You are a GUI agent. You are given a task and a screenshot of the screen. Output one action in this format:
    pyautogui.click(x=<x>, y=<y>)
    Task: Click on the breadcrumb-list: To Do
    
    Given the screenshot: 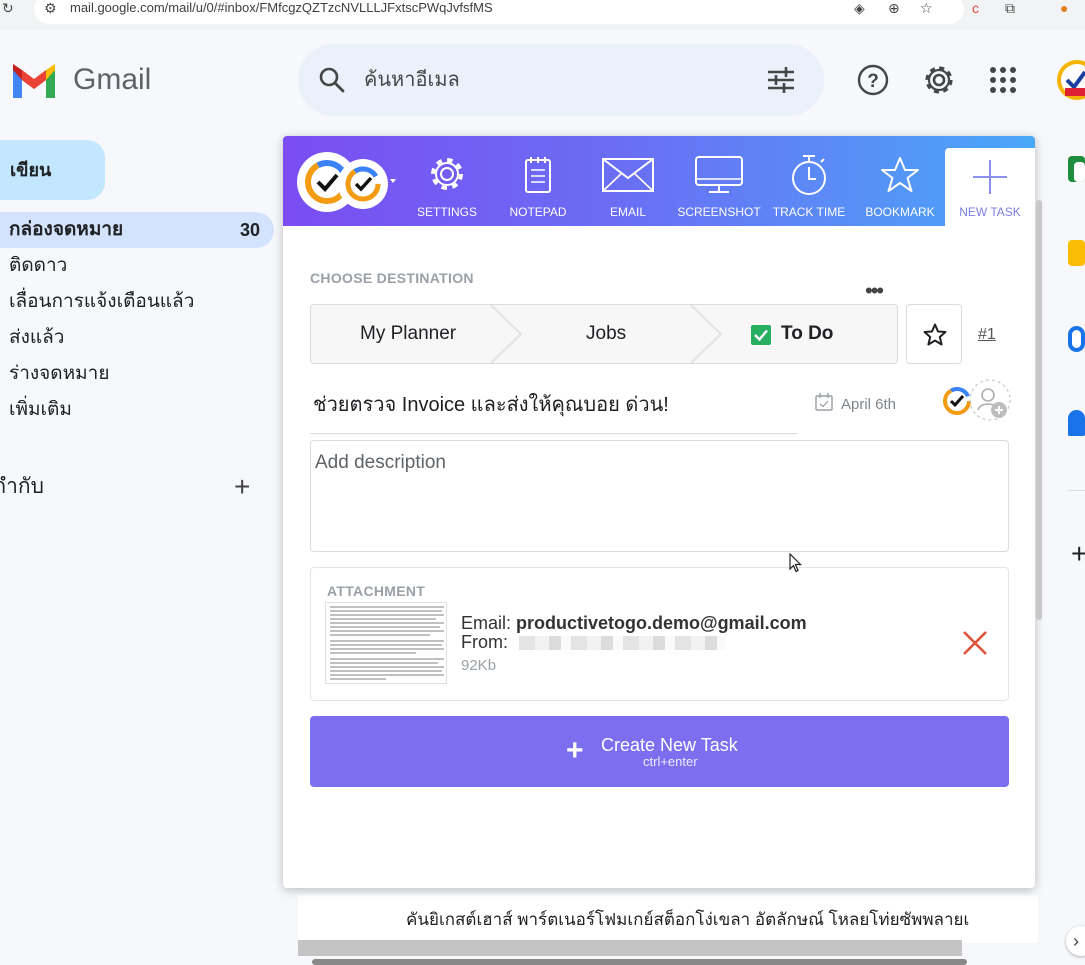 What is the action you would take?
    pyautogui.click(x=792, y=334)
    